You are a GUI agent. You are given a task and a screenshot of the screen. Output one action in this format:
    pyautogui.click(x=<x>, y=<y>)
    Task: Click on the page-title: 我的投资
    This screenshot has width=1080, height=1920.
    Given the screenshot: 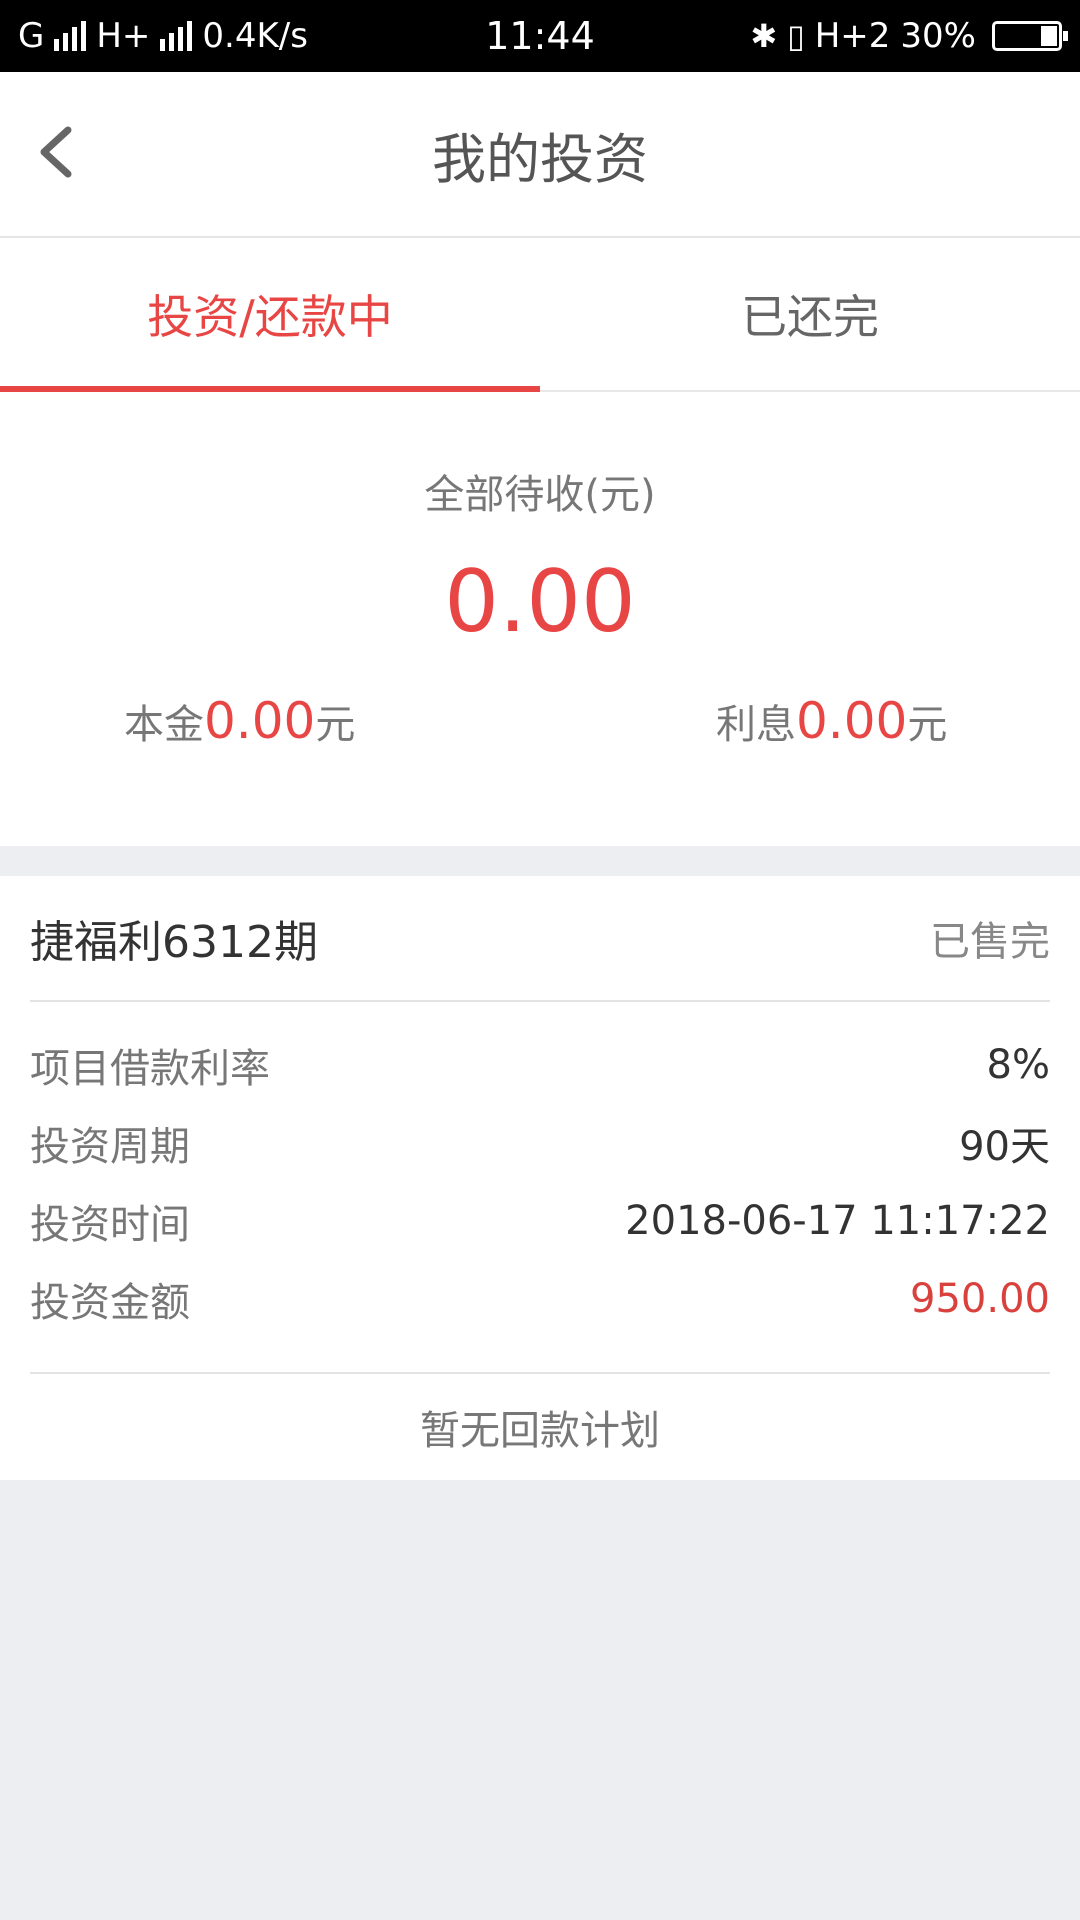 What is the action you would take?
    pyautogui.click(x=540, y=159)
    